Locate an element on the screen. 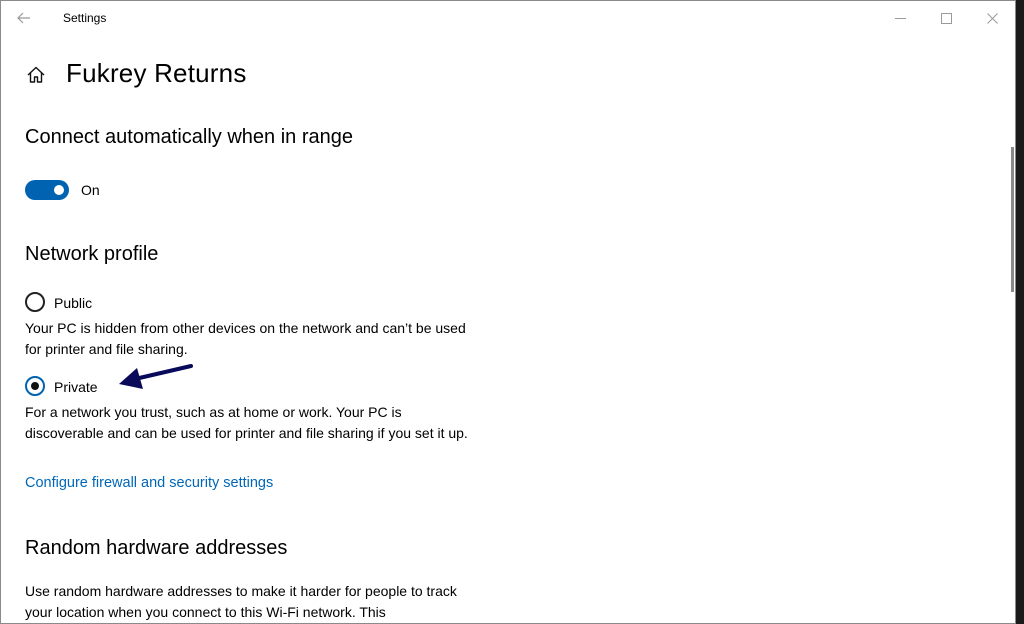 This screenshot has width=1024, height=624. toggle-knob is located at coordinates (59, 190).